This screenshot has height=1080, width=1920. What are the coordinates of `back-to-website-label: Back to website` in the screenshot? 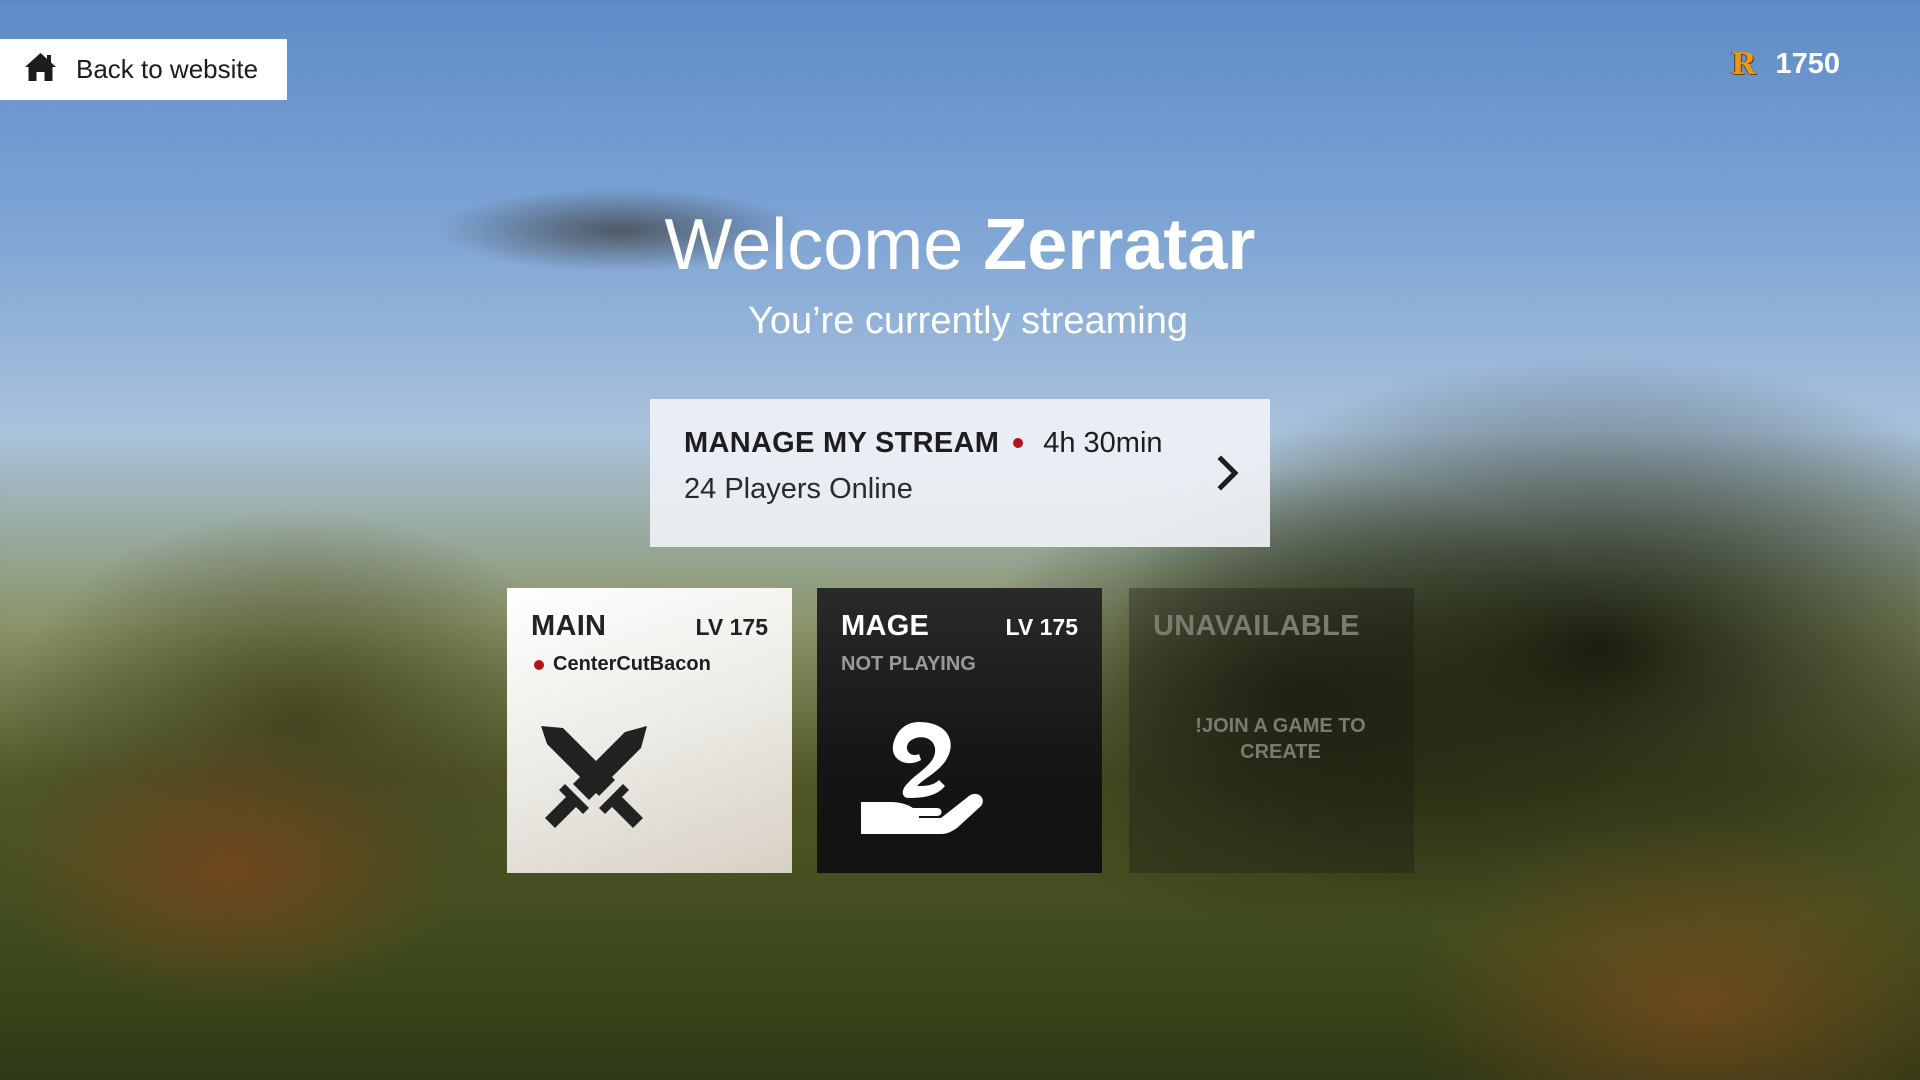 It's located at (167, 69).